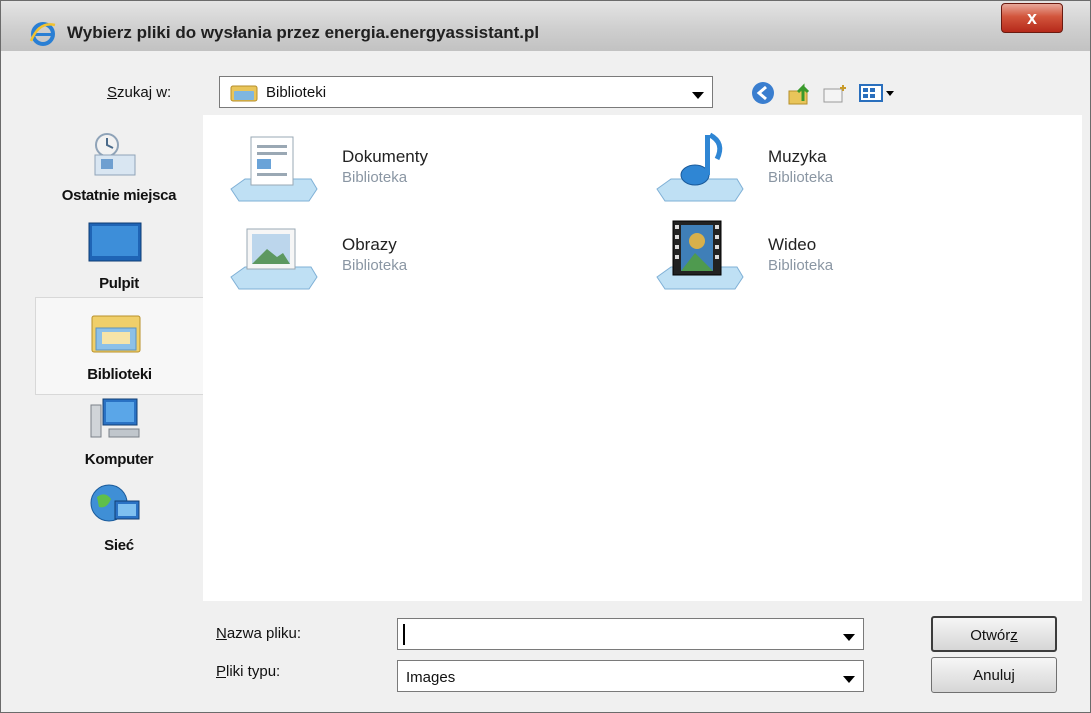  Describe the element at coordinates (835, 93) in the screenshot. I see `new-folder-icon` at that location.